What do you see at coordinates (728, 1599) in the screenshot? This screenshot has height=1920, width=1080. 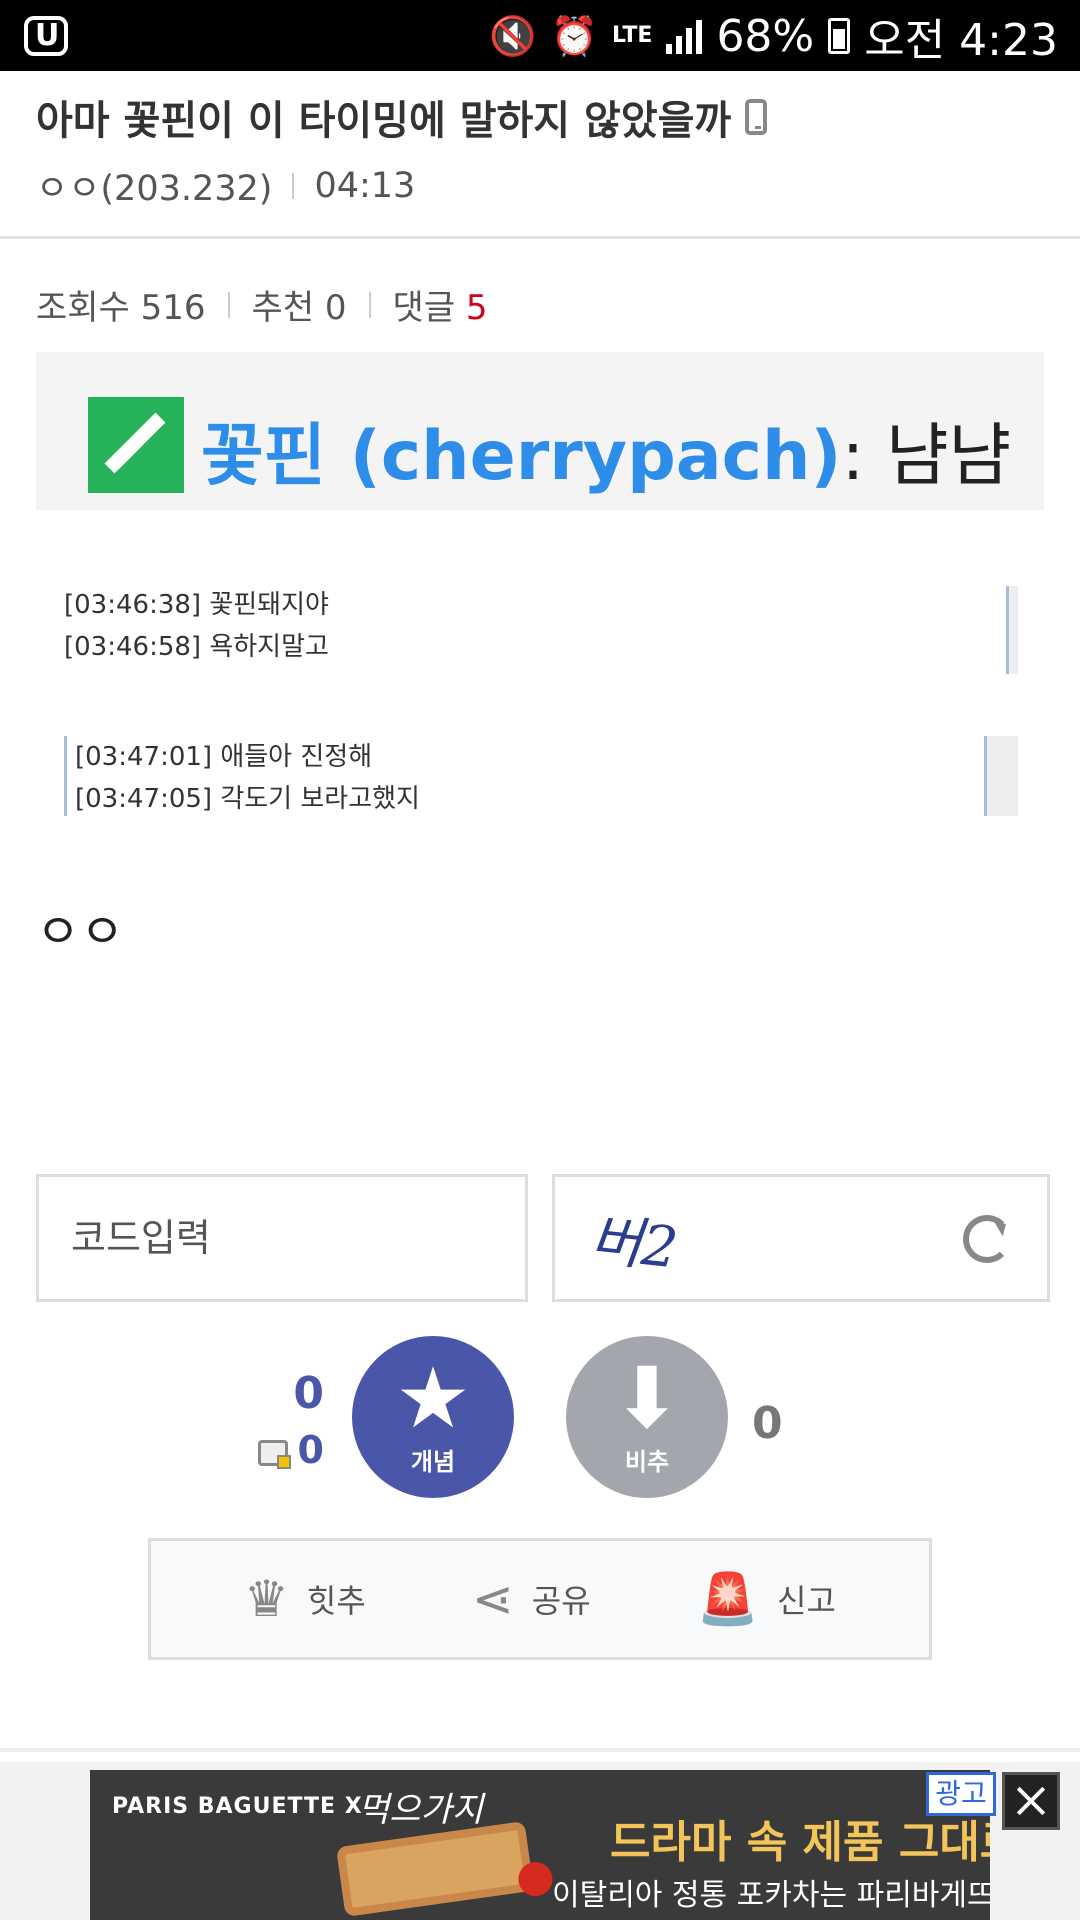 I see `siren-icon: 🚨` at bounding box center [728, 1599].